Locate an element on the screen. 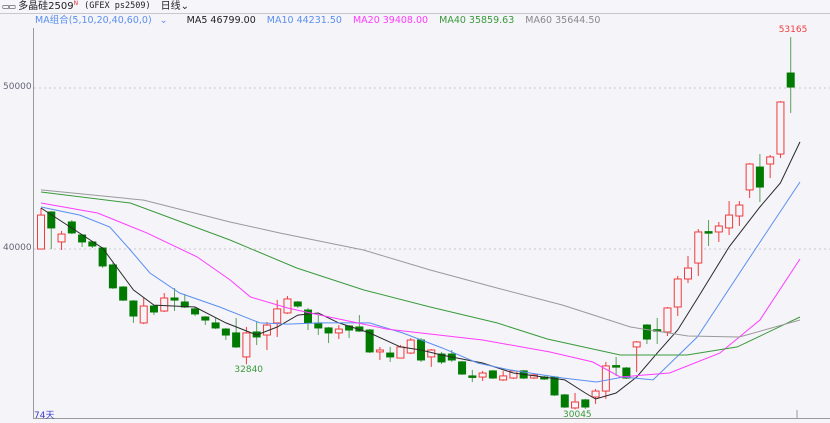  high-price-label: 53165 is located at coordinates (793, 30).